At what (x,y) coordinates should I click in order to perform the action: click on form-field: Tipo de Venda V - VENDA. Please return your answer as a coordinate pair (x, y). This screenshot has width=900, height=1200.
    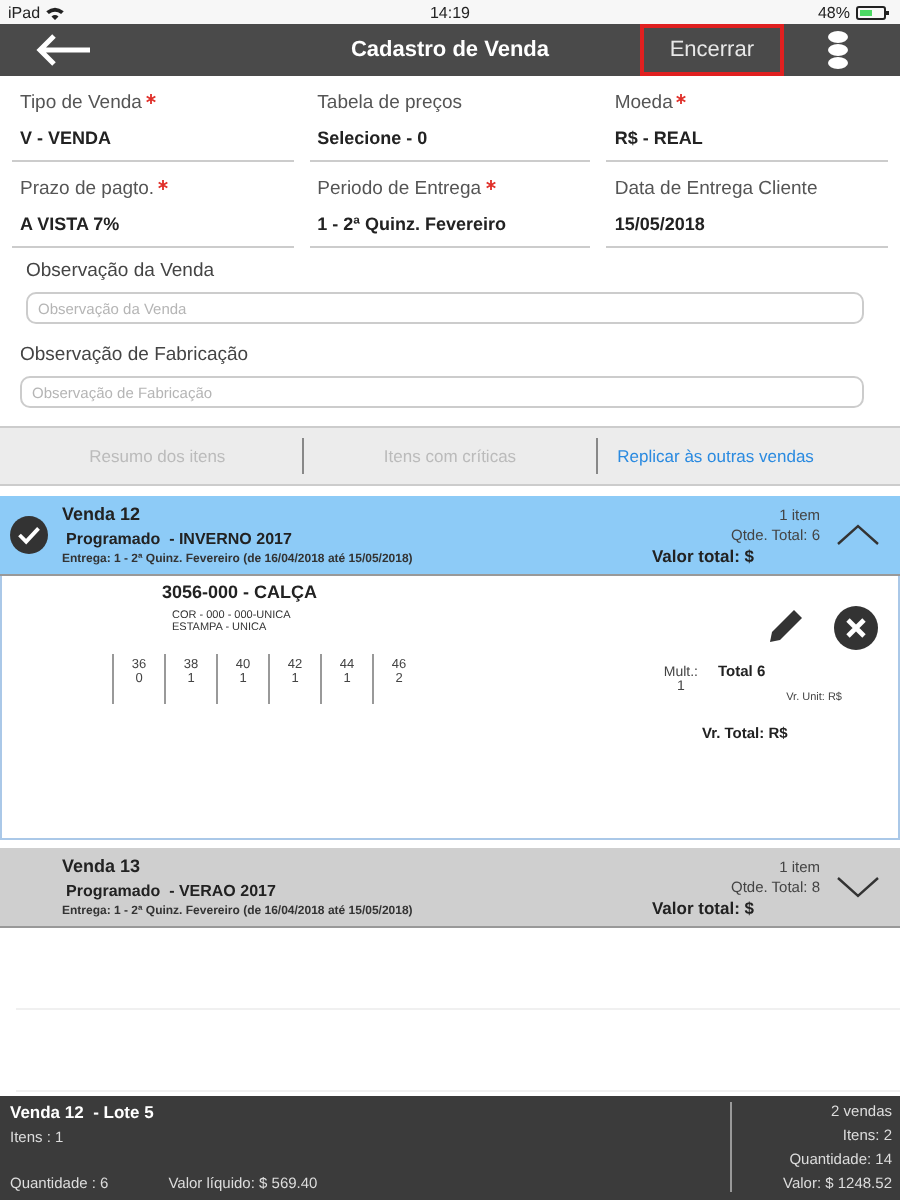
    Looking at the image, I should click on (153, 119).